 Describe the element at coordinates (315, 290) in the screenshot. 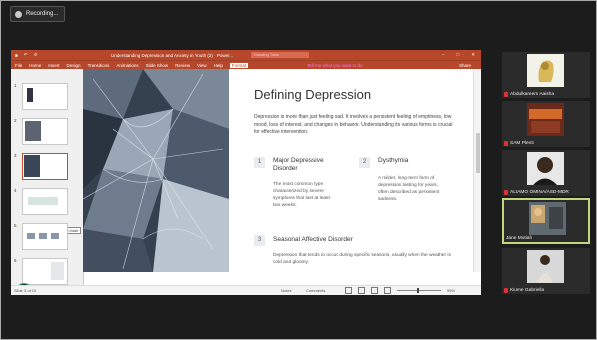

I see `comments-button: Comments` at that location.